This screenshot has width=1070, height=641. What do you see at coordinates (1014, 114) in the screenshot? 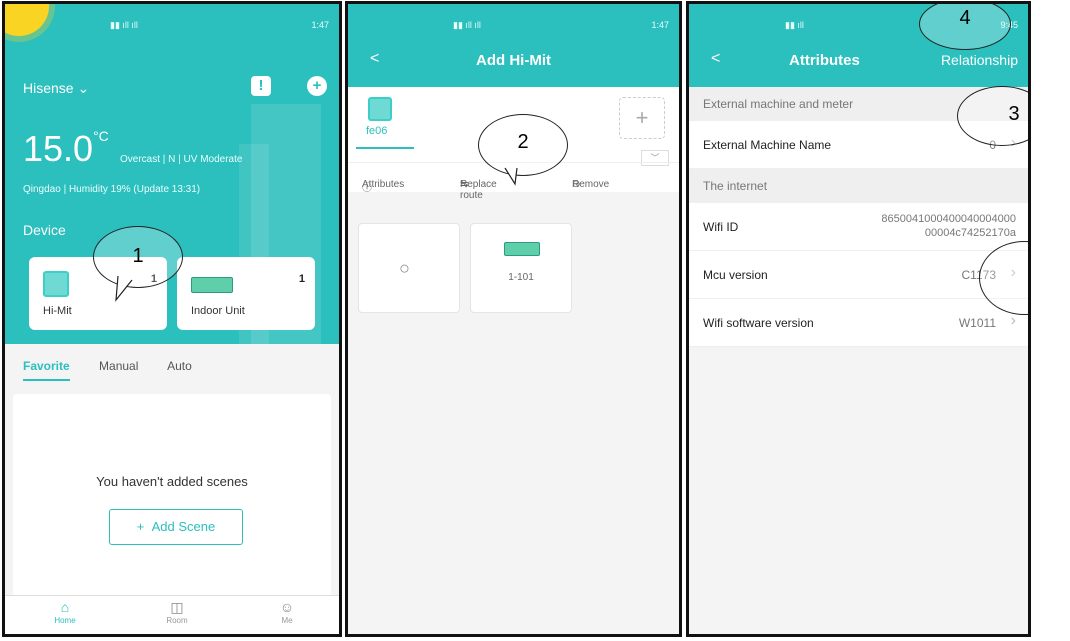
I see `bubble-number: 3` at bounding box center [1014, 114].